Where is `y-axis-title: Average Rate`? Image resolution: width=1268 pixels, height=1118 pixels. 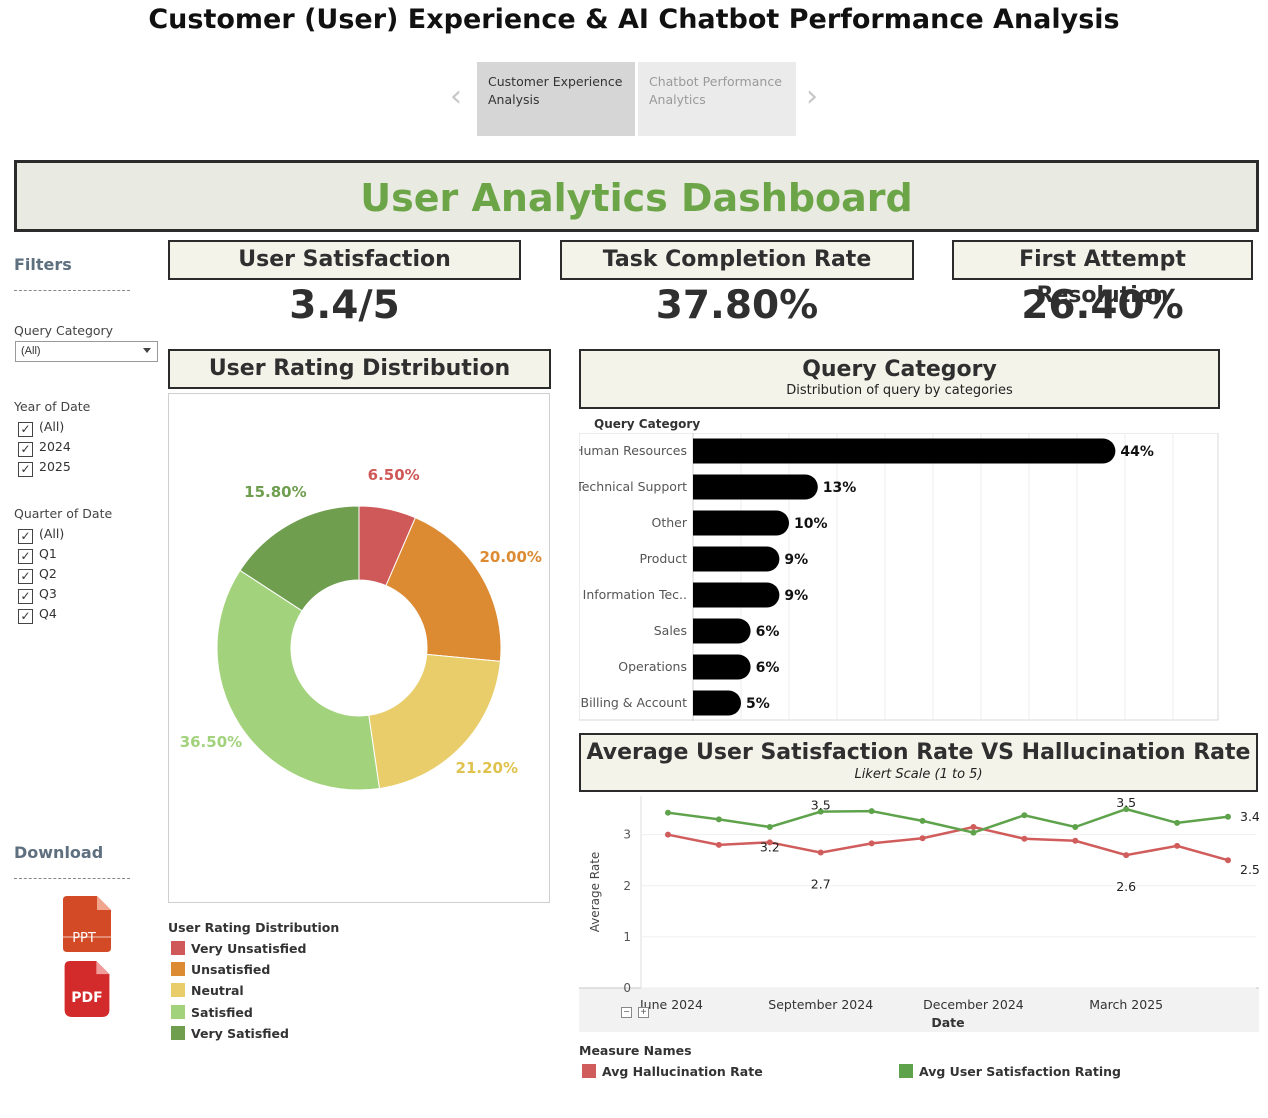
y-axis-title: Average Rate is located at coordinates (595, 892).